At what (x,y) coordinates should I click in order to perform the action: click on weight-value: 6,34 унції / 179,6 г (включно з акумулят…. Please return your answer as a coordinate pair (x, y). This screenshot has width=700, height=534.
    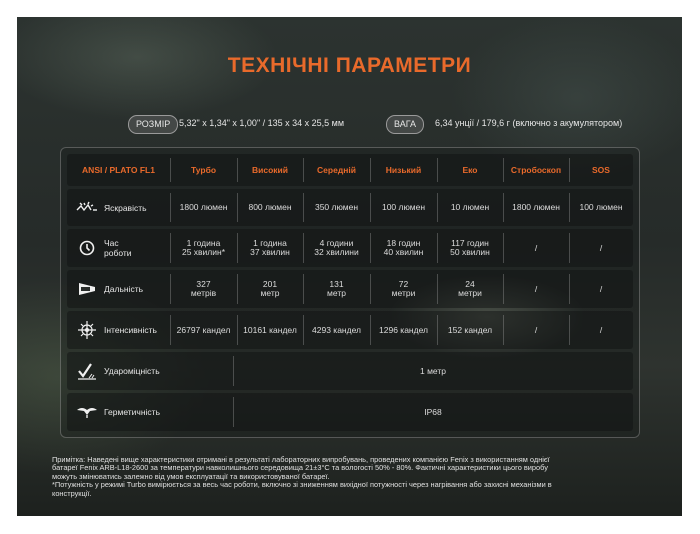
    Looking at the image, I should click on (529, 123).